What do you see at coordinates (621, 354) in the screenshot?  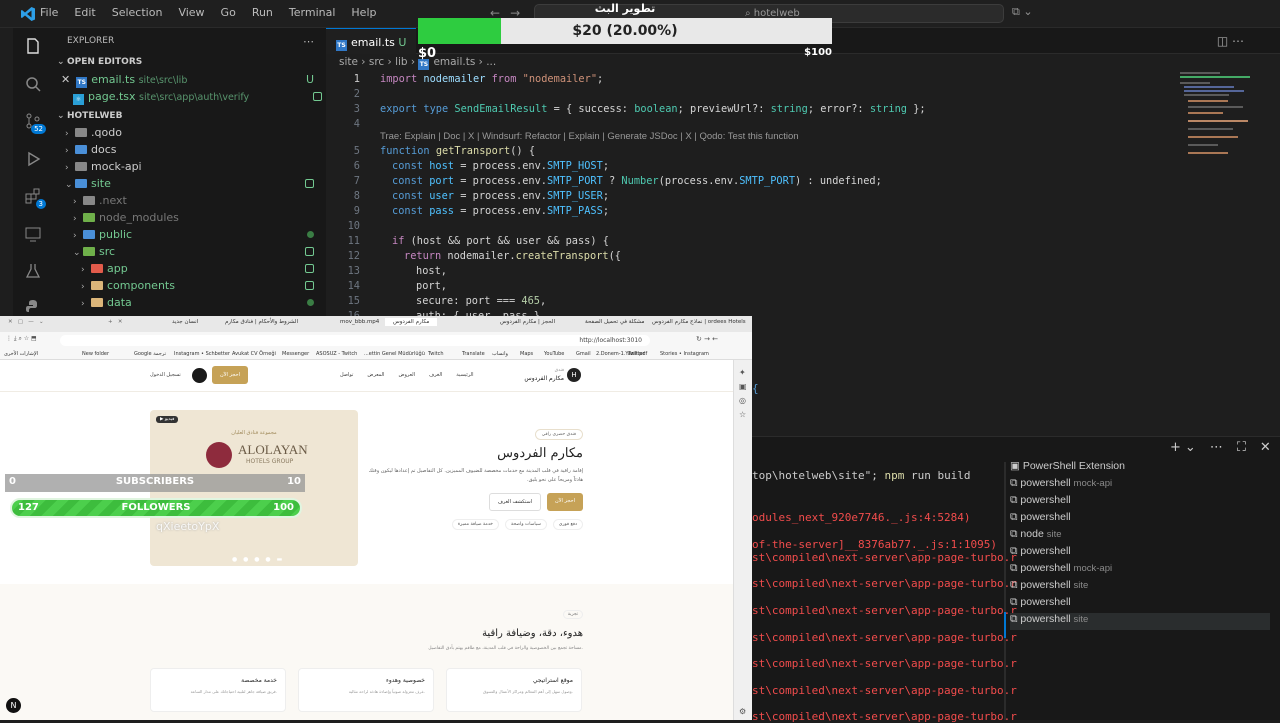 I see `bookmark: 2.Donem-1.Yazili.pdf` at bounding box center [621, 354].